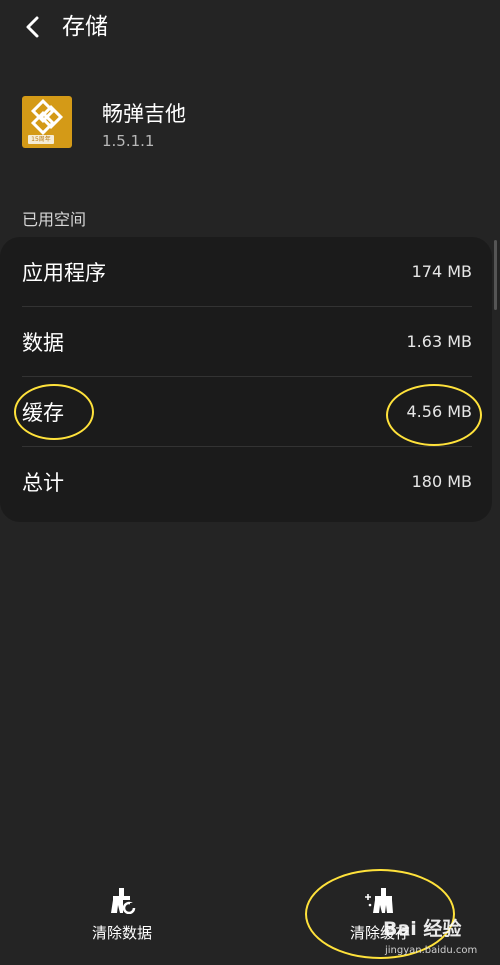  What do you see at coordinates (121, 933) in the screenshot?
I see `clear-data-label: 清除数据` at bounding box center [121, 933].